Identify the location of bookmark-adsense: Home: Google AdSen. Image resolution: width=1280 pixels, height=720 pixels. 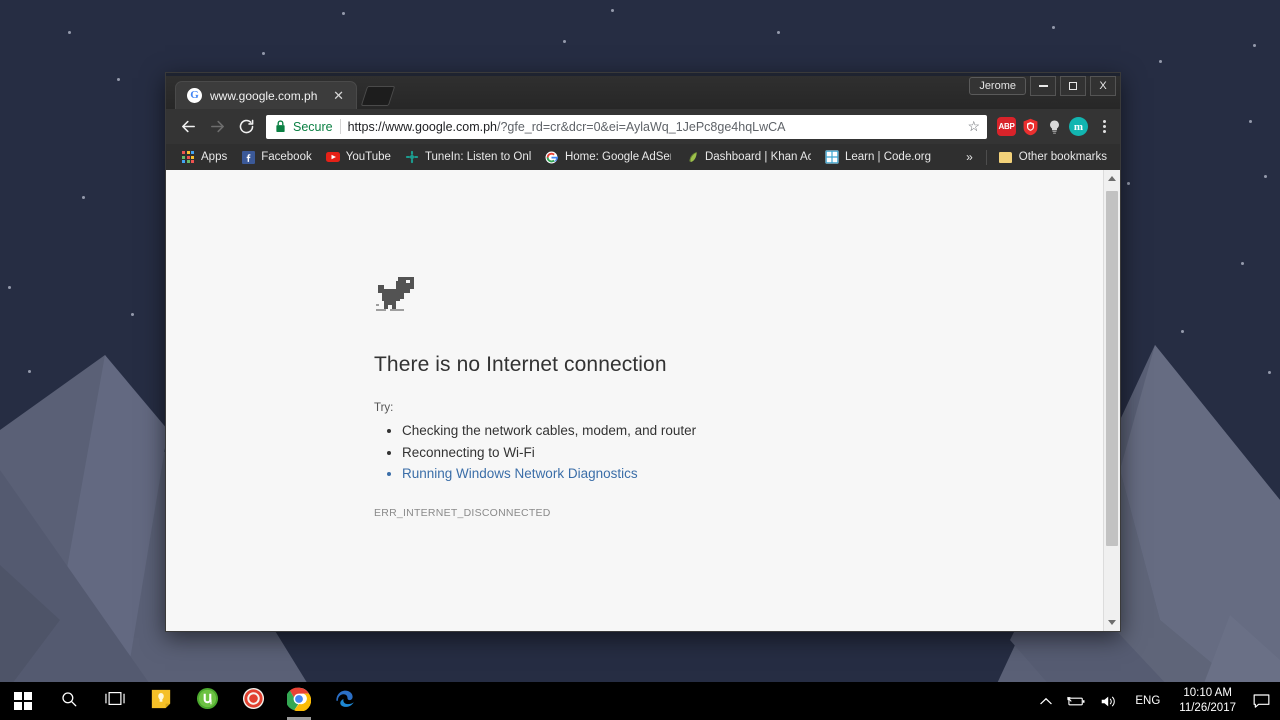
(608, 157).